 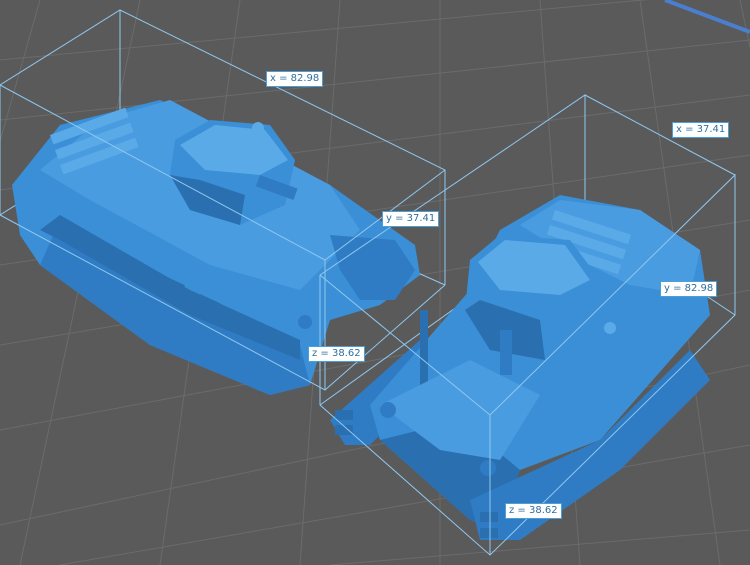 What do you see at coordinates (411, 219) in the screenshot?
I see `tank-left-y-dimension-label: y = 37.41` at bounding box center [411, 219].